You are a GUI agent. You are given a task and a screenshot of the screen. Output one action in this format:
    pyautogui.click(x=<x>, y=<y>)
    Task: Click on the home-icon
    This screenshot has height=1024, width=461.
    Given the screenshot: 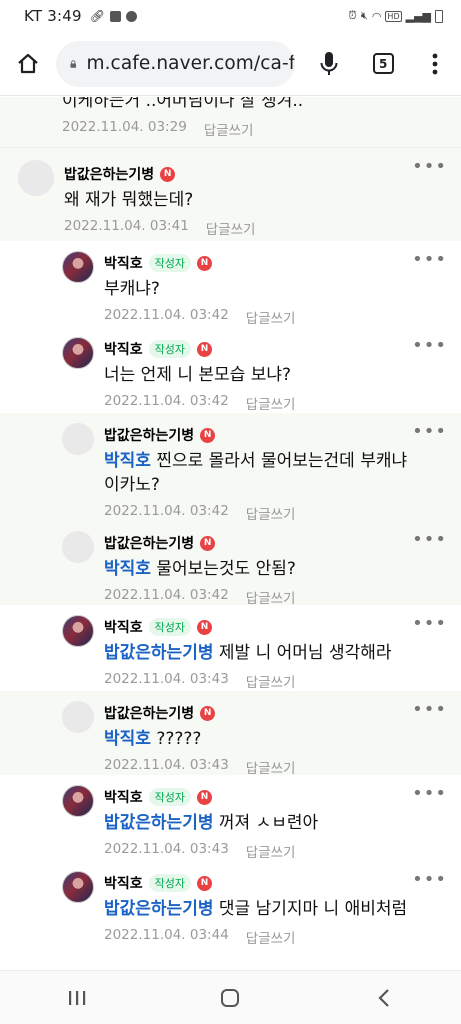 What is the action you would take?
    pyautogui.click(x=28, y=63)
    